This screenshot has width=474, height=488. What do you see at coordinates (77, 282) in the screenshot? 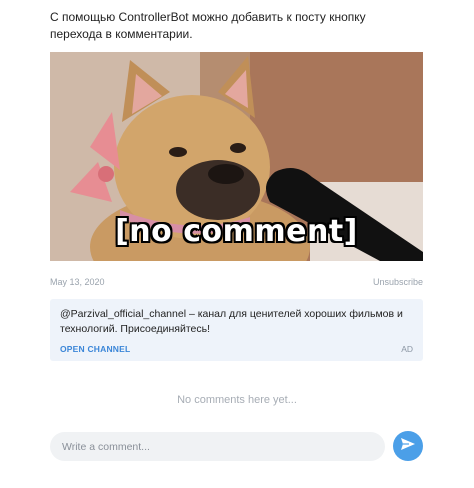
I see `post-date: May 13, 2020` at bounding box center [77, 282].